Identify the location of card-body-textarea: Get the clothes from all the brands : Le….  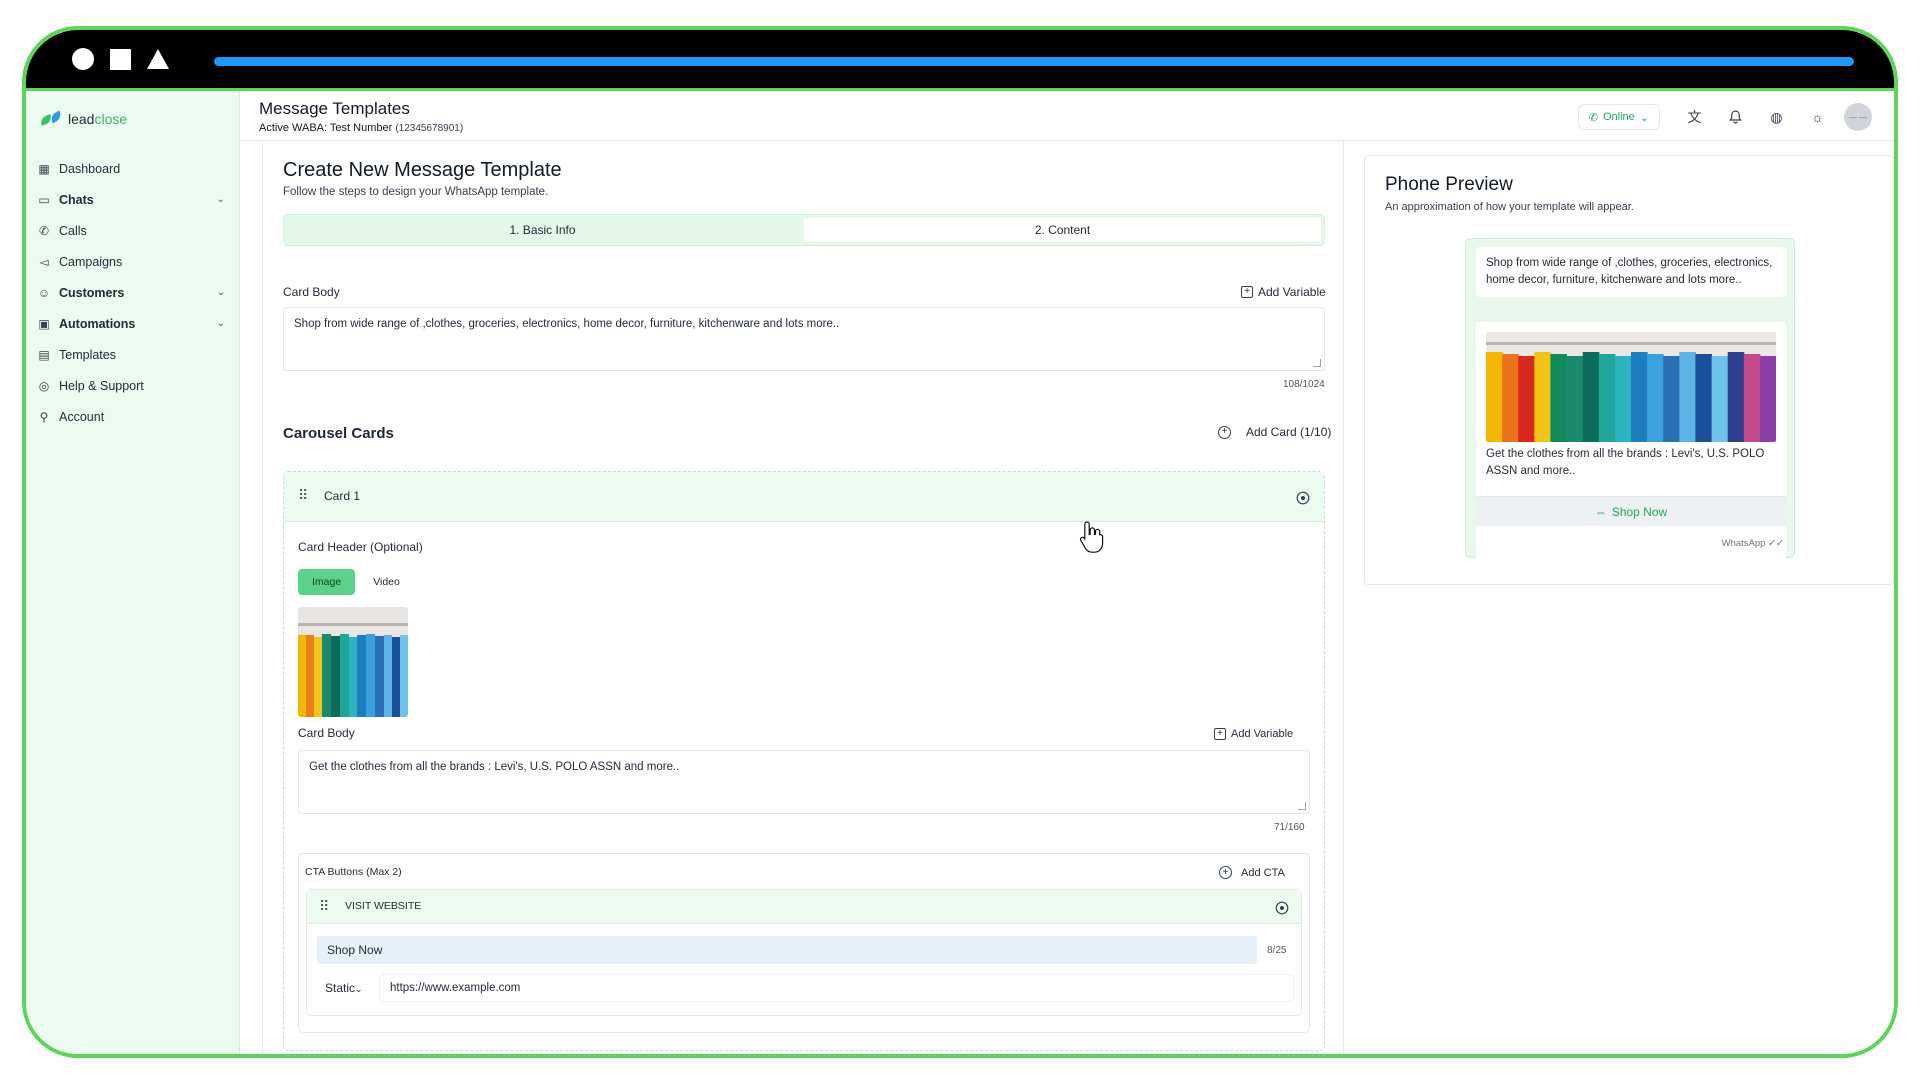
(804, 782).